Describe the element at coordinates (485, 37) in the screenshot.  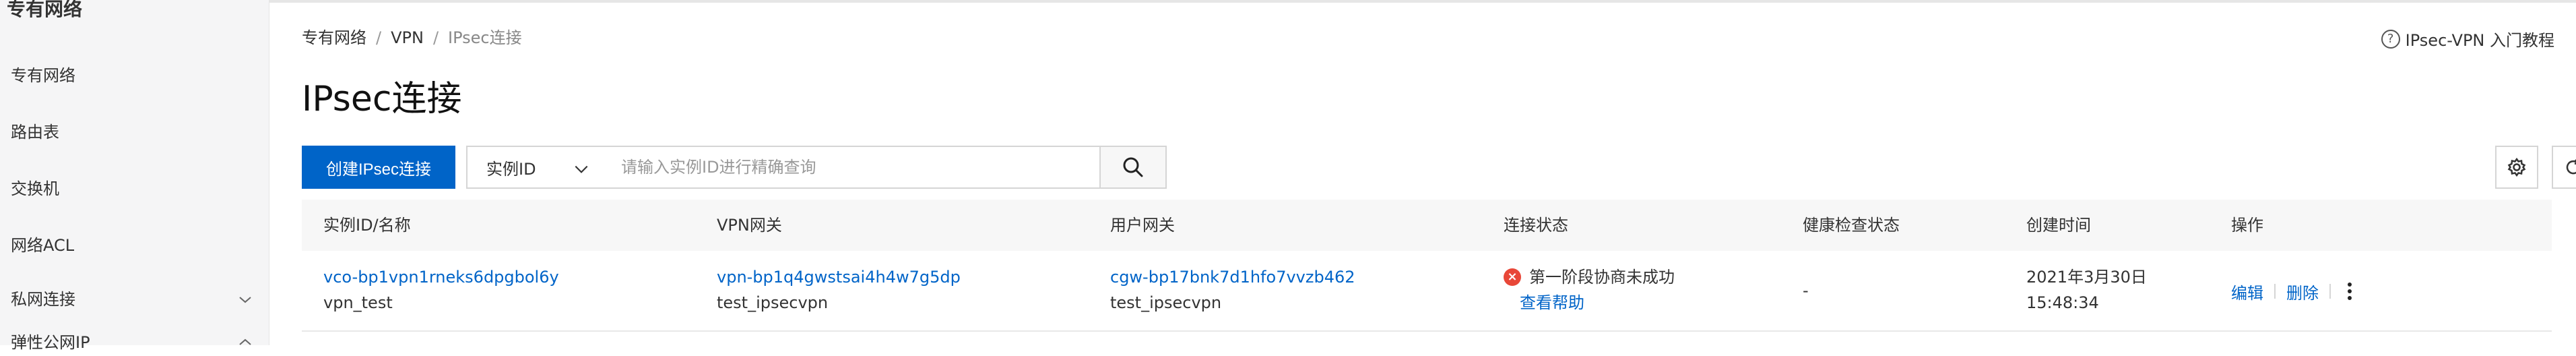
I see `breadcrumb-item-current: IPsec连接` at that location.